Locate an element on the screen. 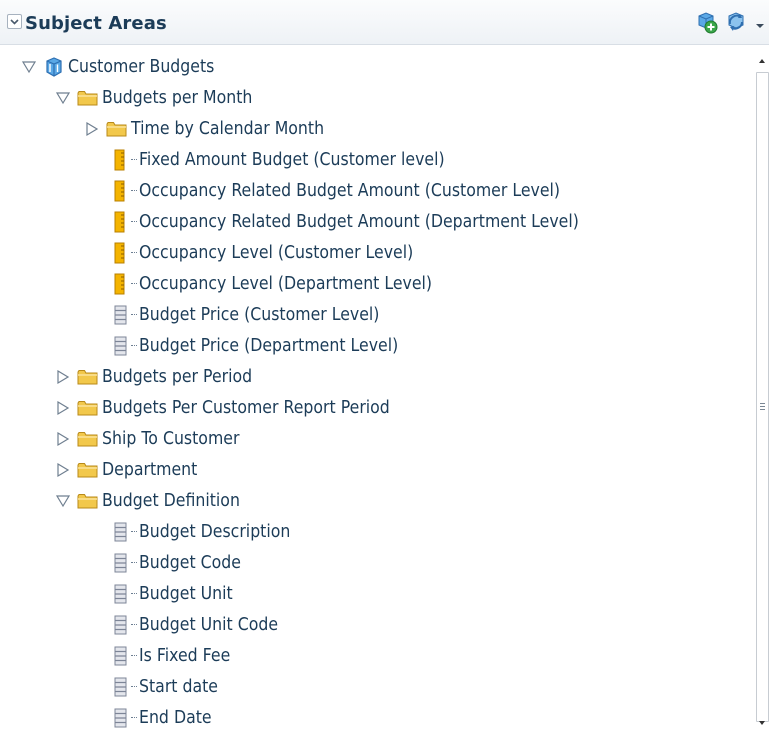  tree-node-label: Occupancy Level (Customer Level) is located at coordinates (276, 253).